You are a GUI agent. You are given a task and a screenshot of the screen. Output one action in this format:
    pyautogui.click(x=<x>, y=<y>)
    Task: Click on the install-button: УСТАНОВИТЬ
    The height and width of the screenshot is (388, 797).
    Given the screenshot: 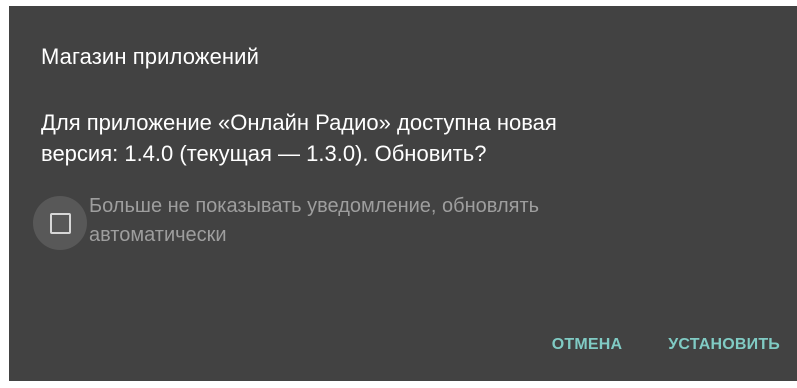 What is the action you would take?
    pyautogui.click(x=724, y=345)
    